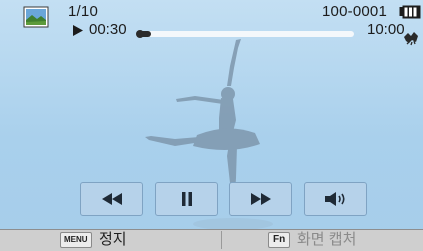 This screenshot has height=251, width=423. Describe the element at coordinates (221, 240) in the screenshot. I see `bottom-bar-divider` at that location.